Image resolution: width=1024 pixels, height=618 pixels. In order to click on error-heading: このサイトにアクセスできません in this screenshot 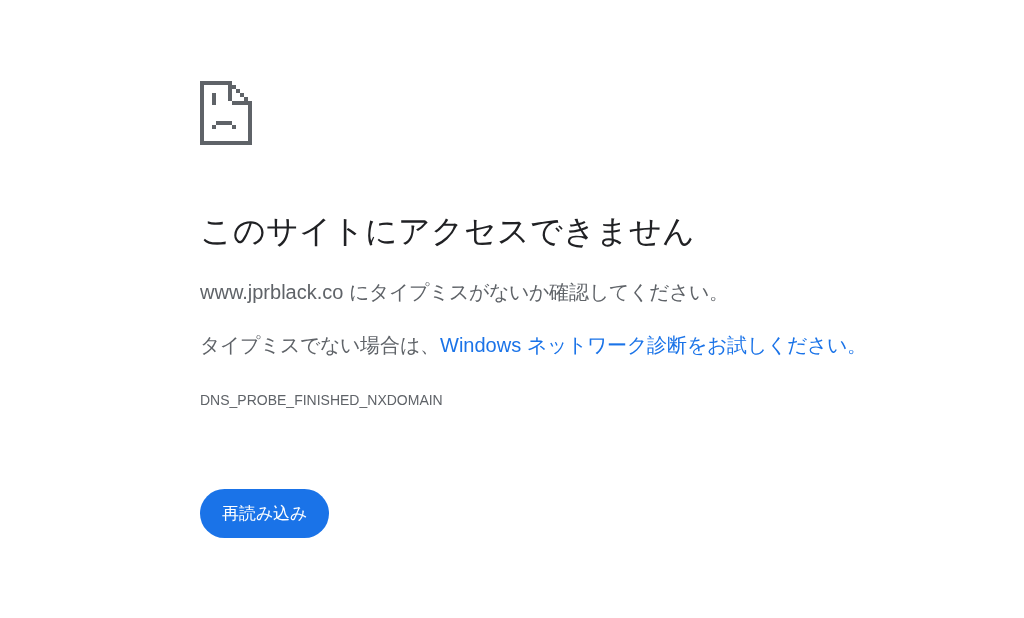, I will do `click(447, 231)`.